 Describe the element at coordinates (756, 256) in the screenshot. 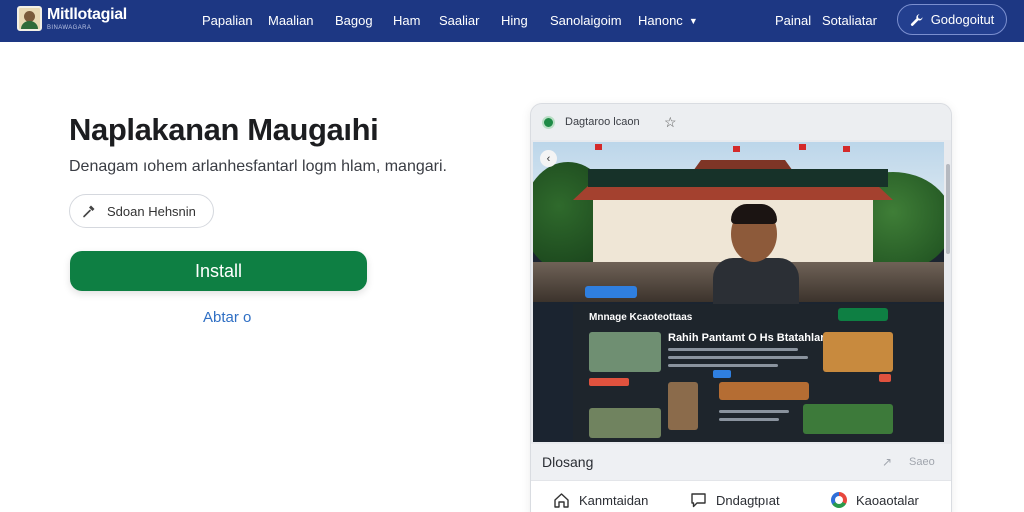

I see `scene-presenter` at that location.